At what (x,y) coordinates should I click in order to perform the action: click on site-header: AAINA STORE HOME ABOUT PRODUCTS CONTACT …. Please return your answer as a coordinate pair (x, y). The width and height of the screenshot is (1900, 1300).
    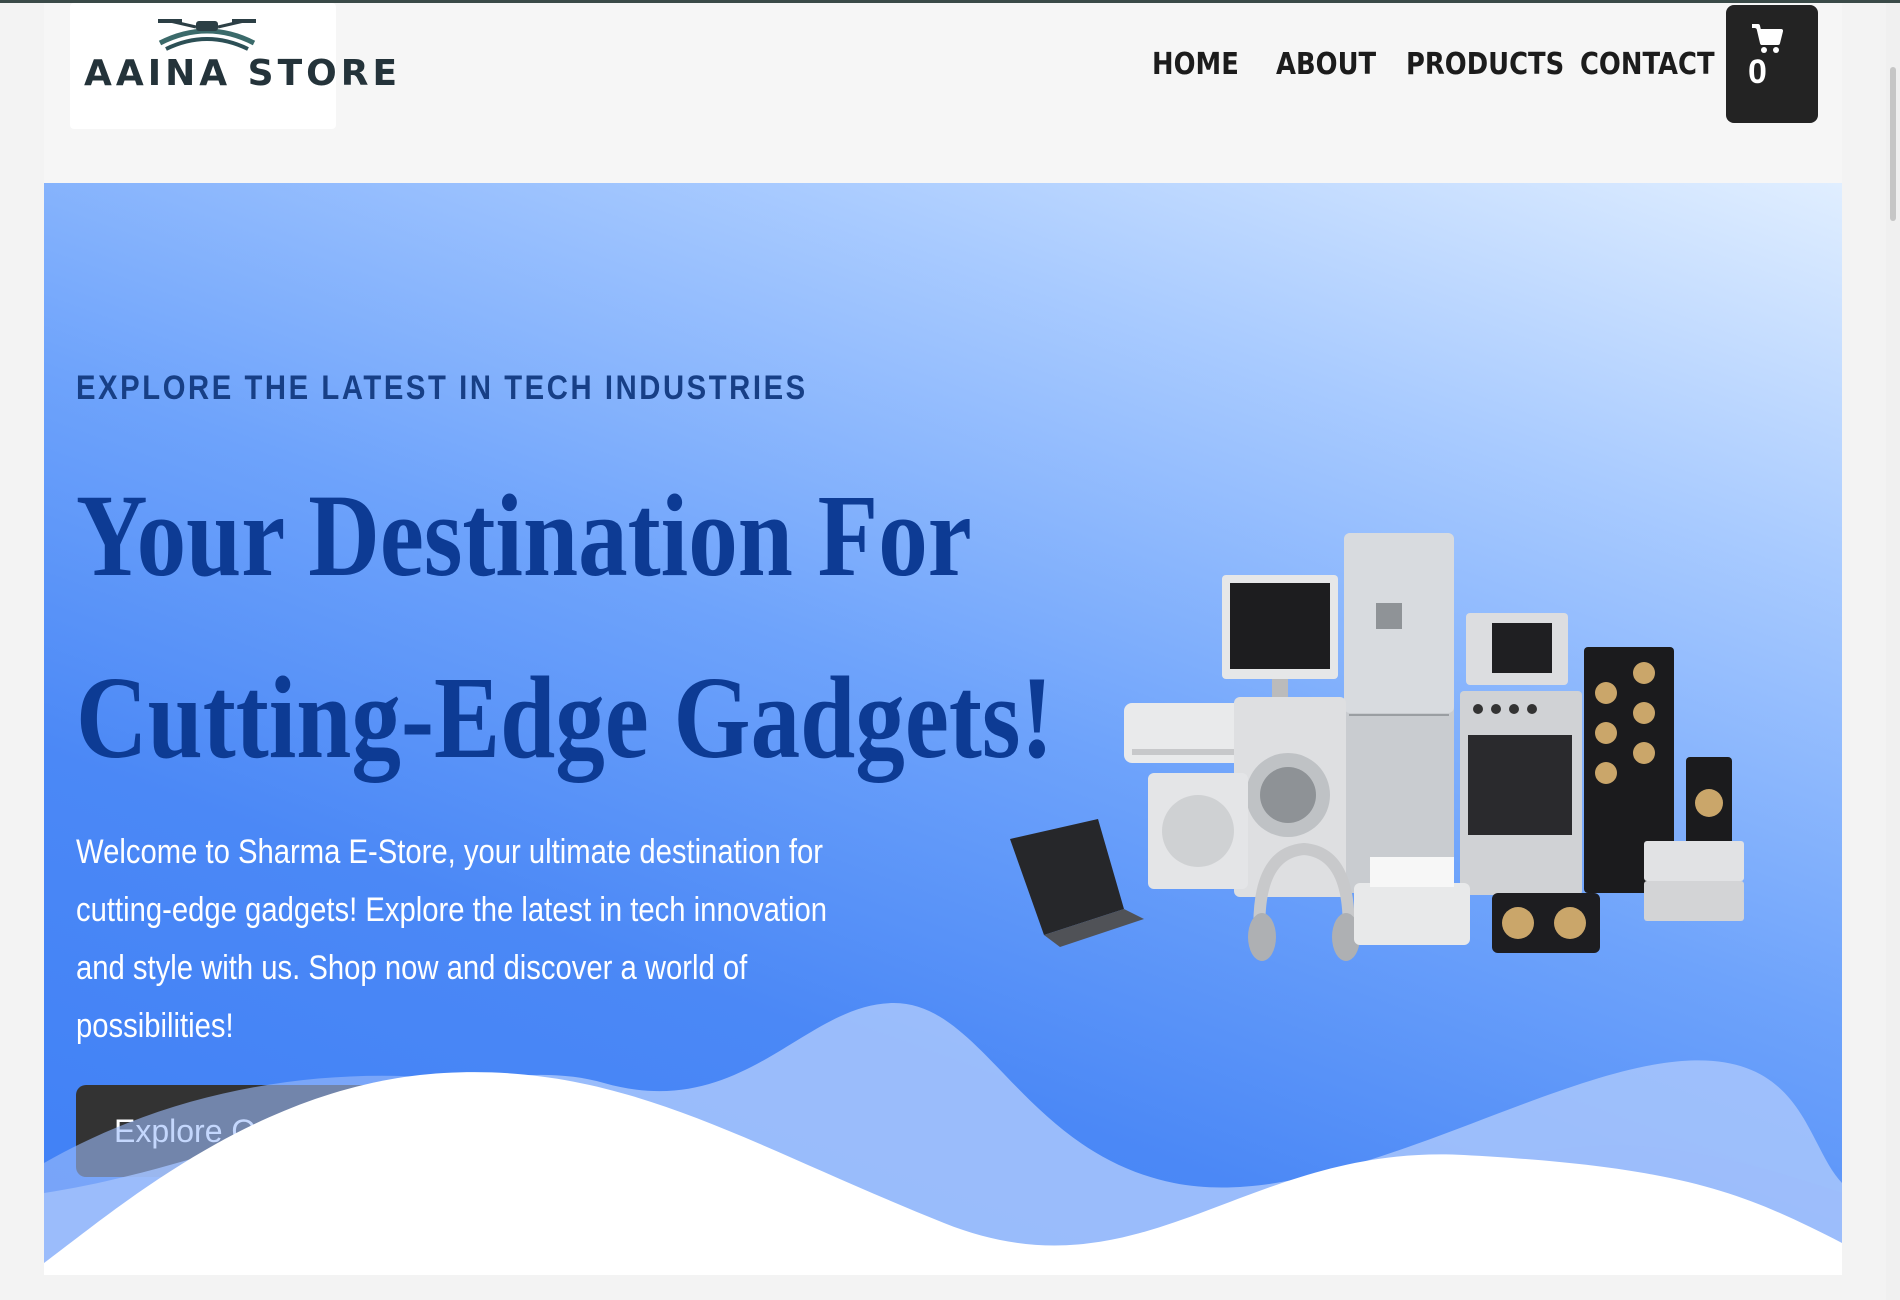
    Looking at the image, I should click on (943, 93).